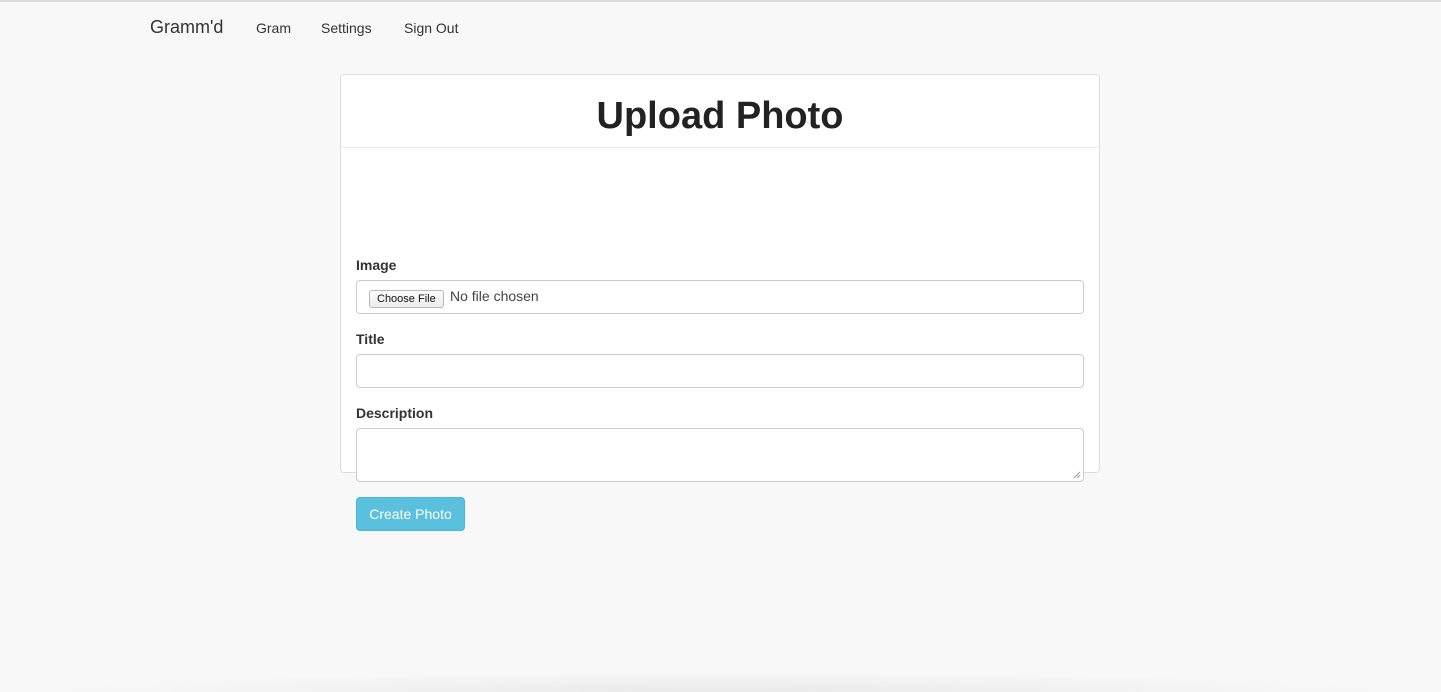 Image resolution: width=1441 pixels, height=692 pixels. Describe the element at coordinates (370, 339) in the screenshot. I see `title-label: Title` at that location.